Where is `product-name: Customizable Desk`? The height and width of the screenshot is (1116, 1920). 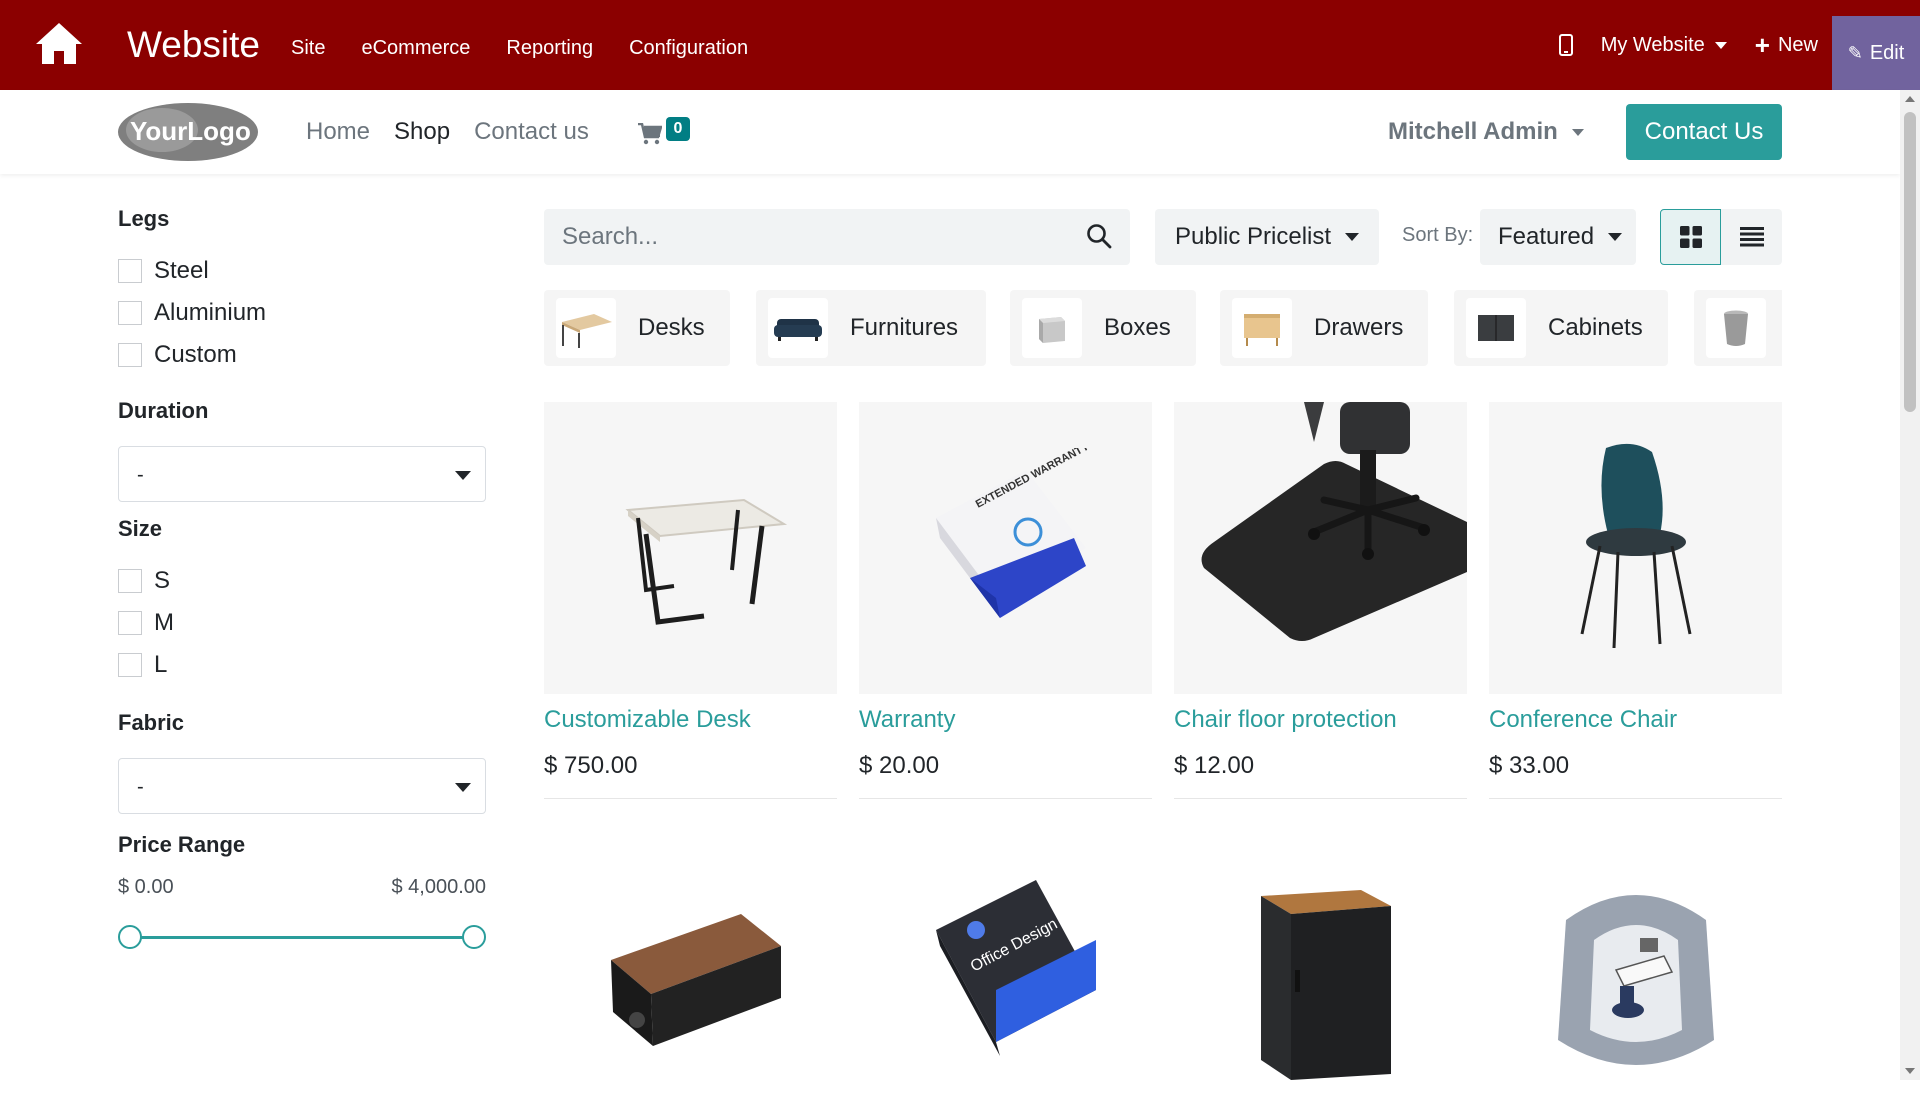
product-name: Customizable Desk is located at coordinates (690, 720).